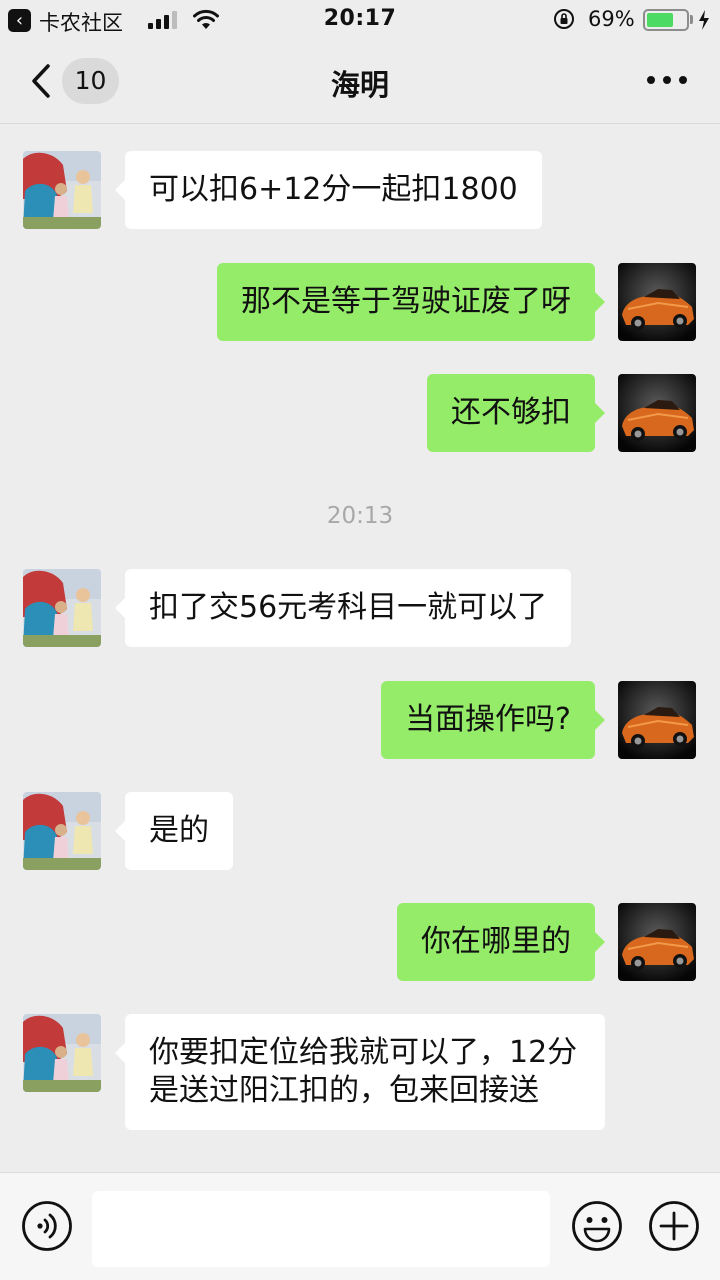  I want to click on chat-header: 10 海明, so click(360, 82).